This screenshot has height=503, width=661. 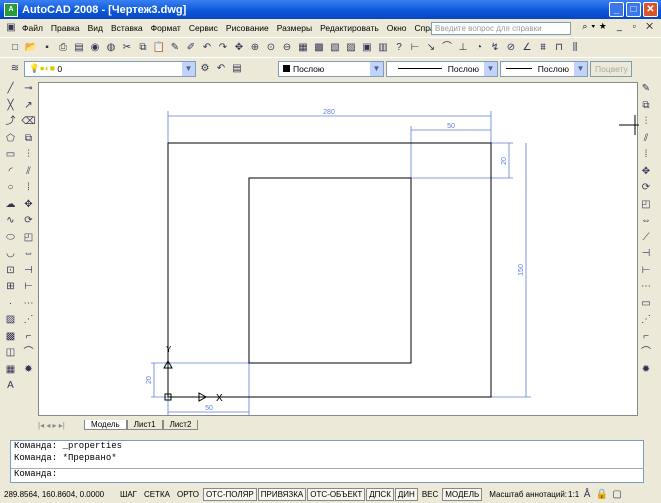 What do you see at coordinates (479, 48) in the screenshot?
I see `radius-icon: ◔` at bounding box center [479, 48].